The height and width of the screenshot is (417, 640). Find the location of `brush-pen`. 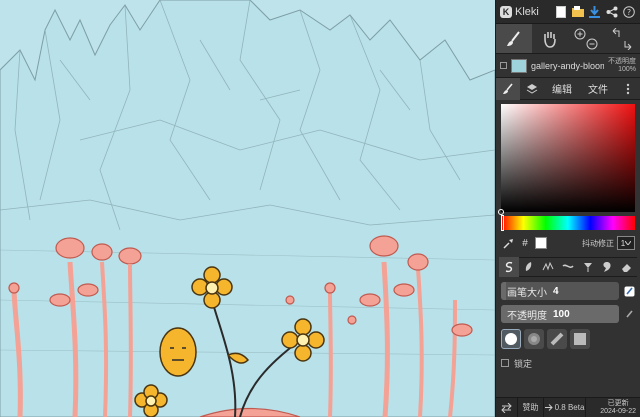

brush-pen is located at coordinates (509, 267).